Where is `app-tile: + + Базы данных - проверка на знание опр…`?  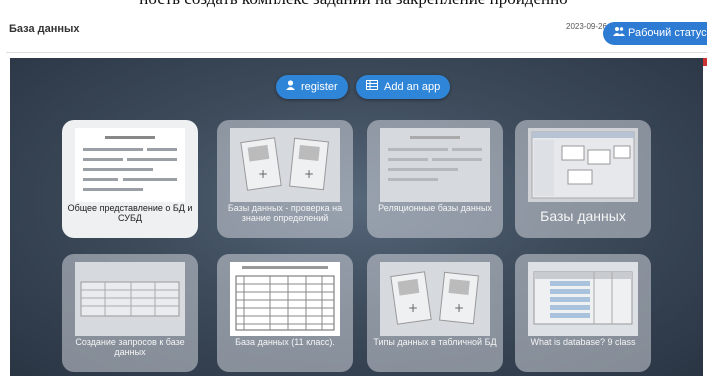
app-tile: + + Базы данных - проверка на знание опр… is located at coordinates (285, 179).